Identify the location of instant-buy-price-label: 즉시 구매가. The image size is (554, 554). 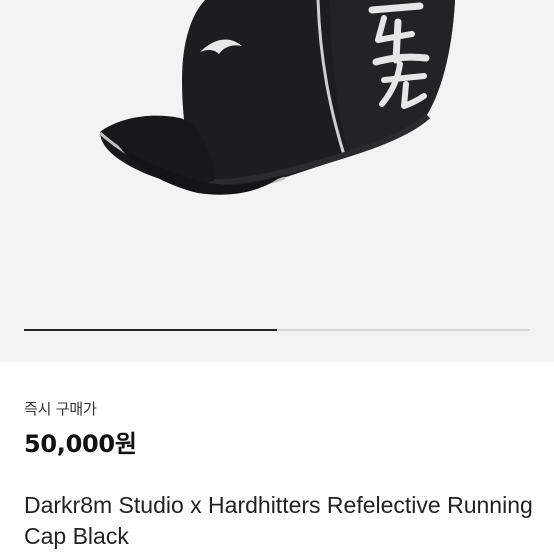
(60, 409).